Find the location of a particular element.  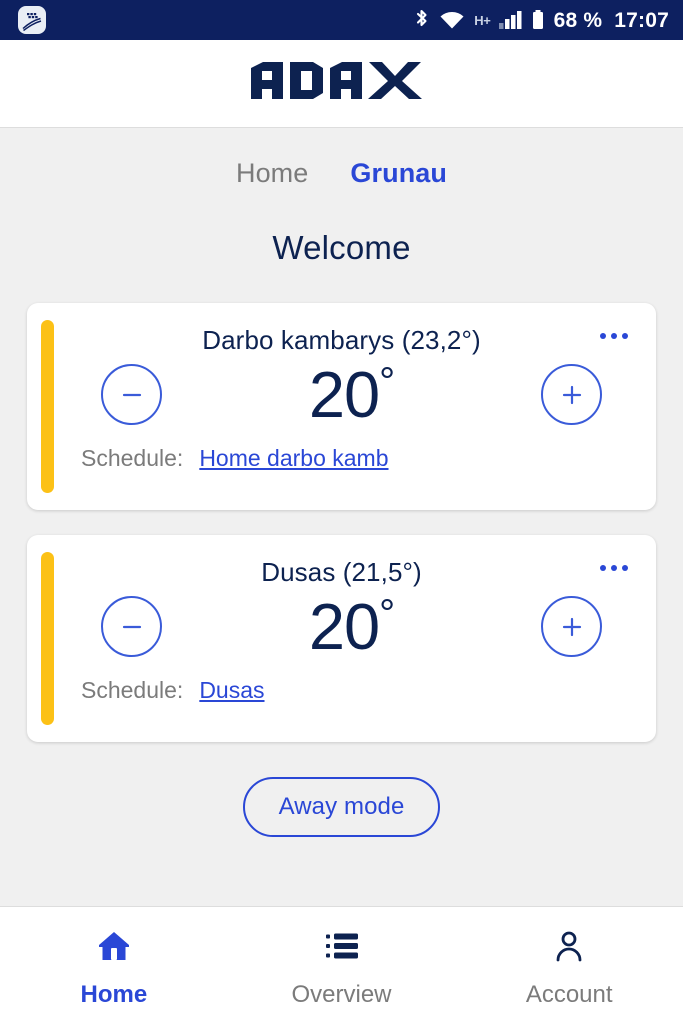

device-card-header: Darbo kambarys (23,2°) is located at coordinates (341, 337).